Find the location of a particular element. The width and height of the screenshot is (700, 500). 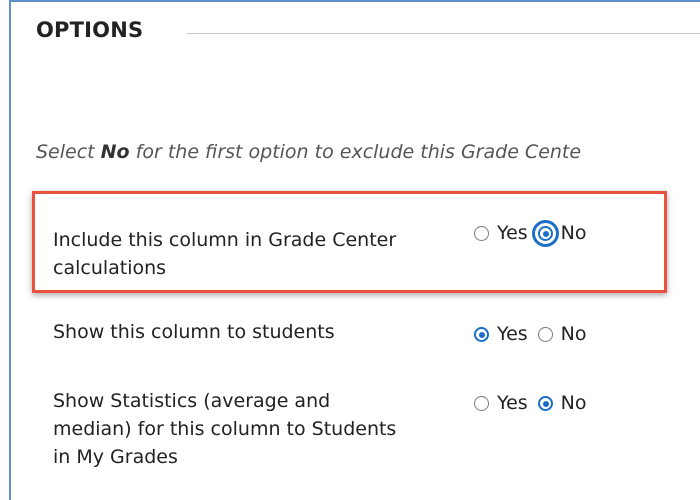

option-show-statistics-radios: Yes No is located at coordinates (530, 403).